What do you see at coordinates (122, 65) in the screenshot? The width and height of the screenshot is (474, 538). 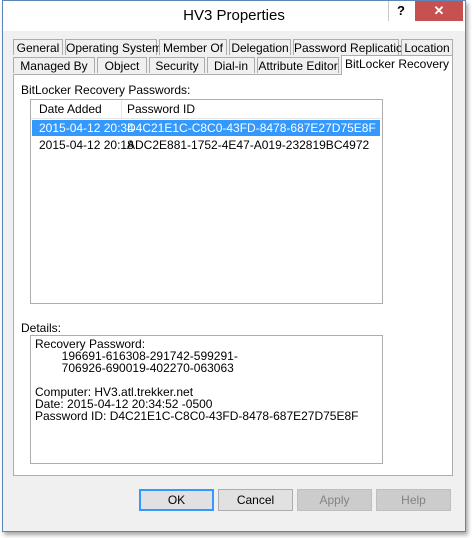 I see `tab-object: Object` at bounding box center [122, 65].